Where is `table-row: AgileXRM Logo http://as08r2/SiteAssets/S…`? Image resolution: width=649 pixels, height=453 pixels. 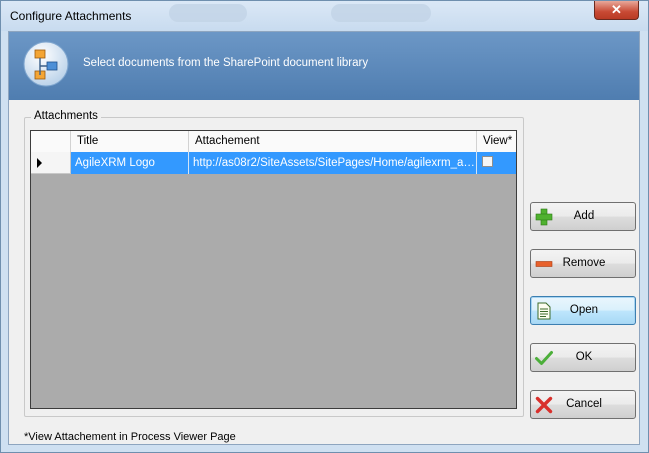
table-row: AgileXRM Logo http://as08r2/SiteAssets/S… is located at coordinates (293, 163).